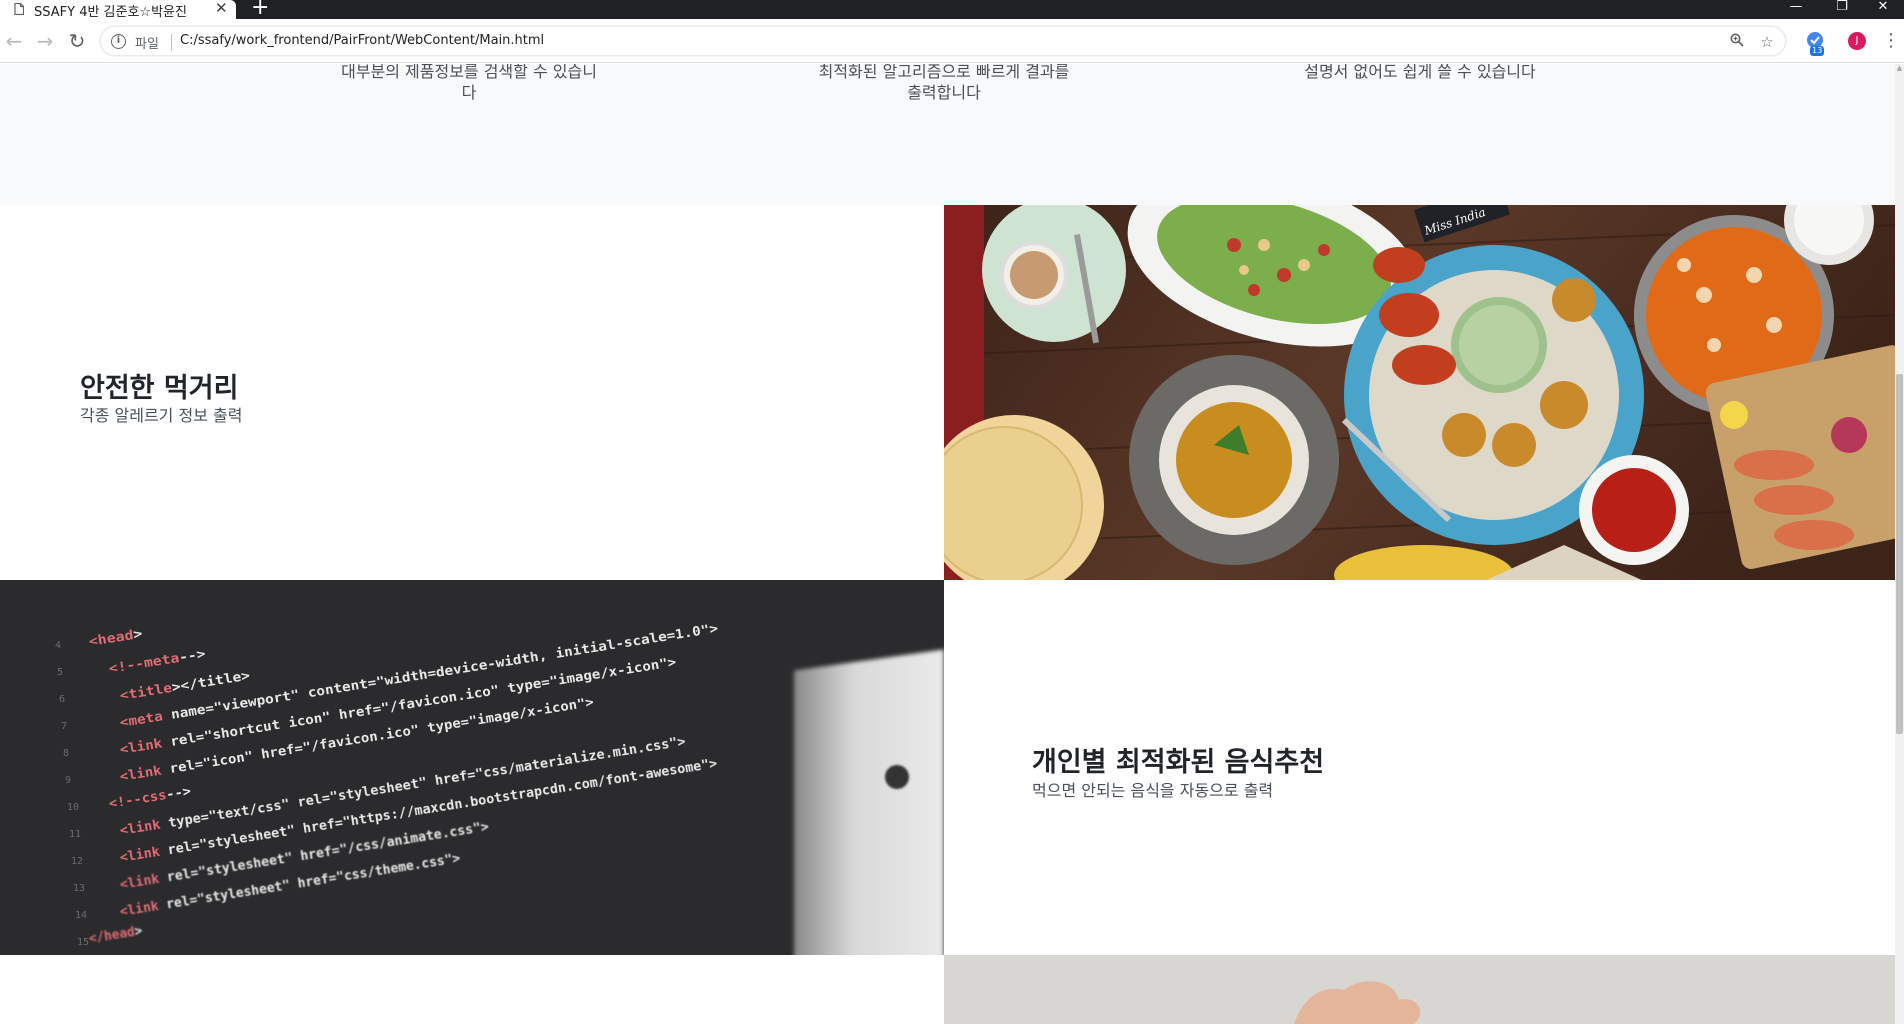 Image resolution: width=1904 pixels, height=1024 pixels. Describe the element at coordinates (1178, 762) in the screenshot. I see `showcase-title: 개인별 최적화된 음식추천` at that location.